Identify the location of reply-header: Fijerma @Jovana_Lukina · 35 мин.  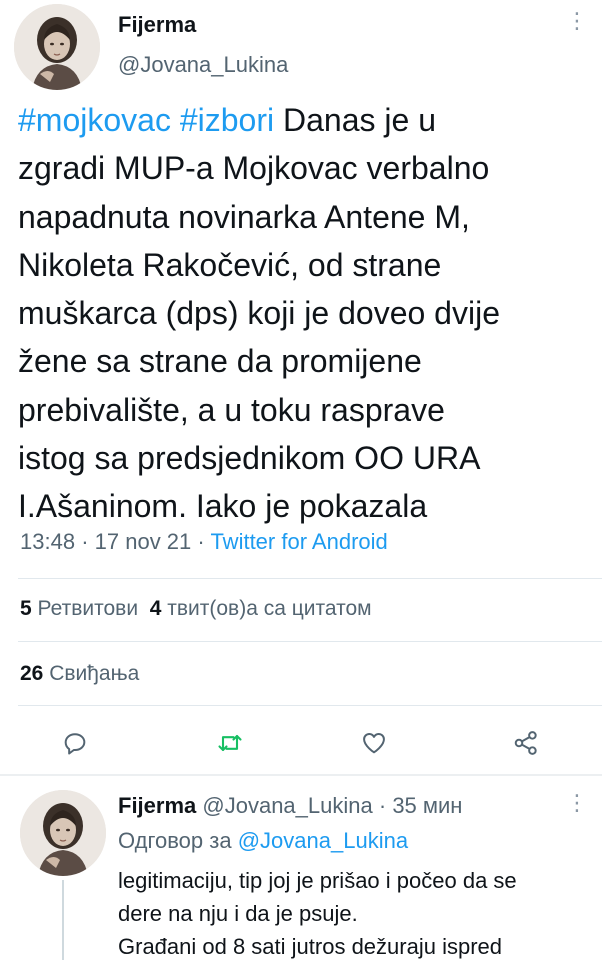
(290, 806).